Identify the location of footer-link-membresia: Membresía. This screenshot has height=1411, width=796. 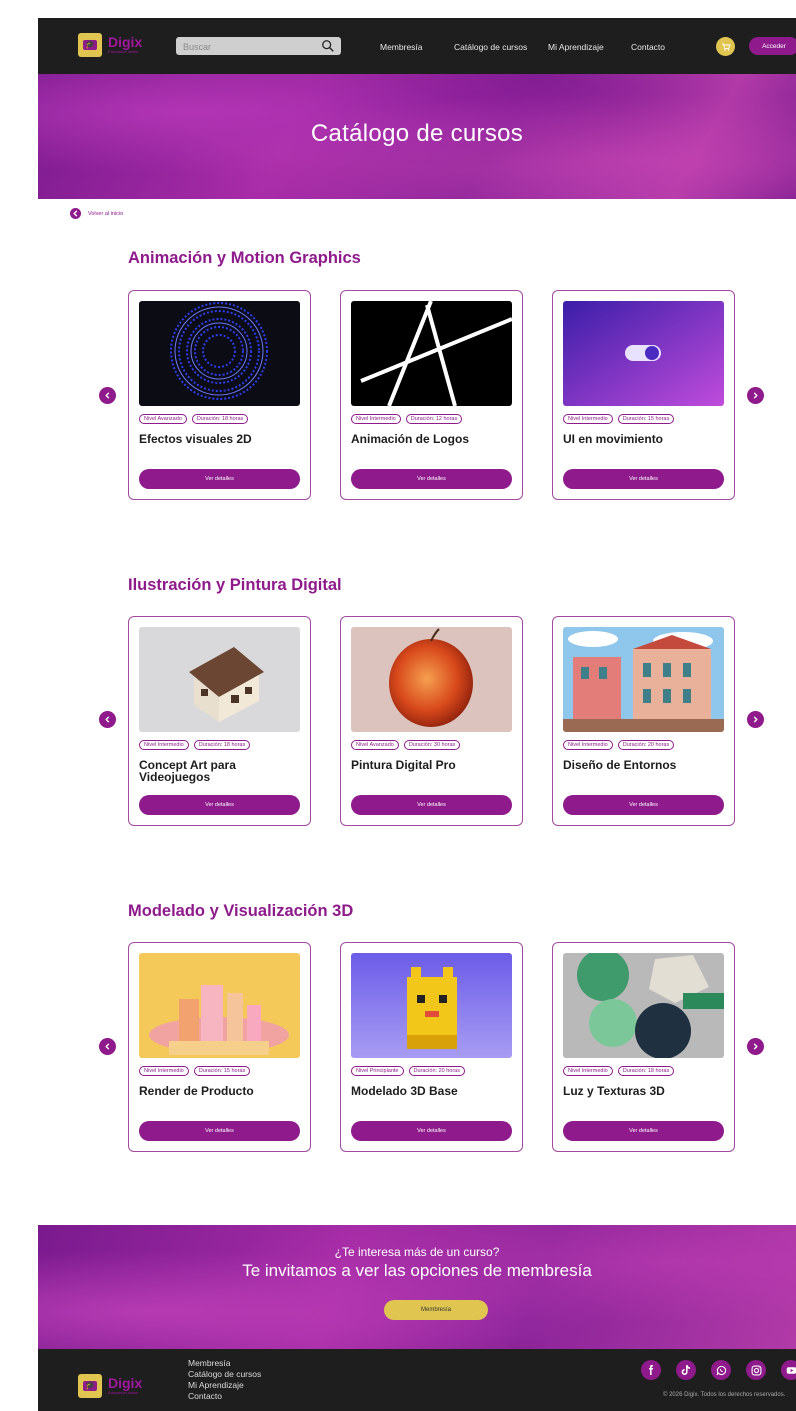
(224, 1363).